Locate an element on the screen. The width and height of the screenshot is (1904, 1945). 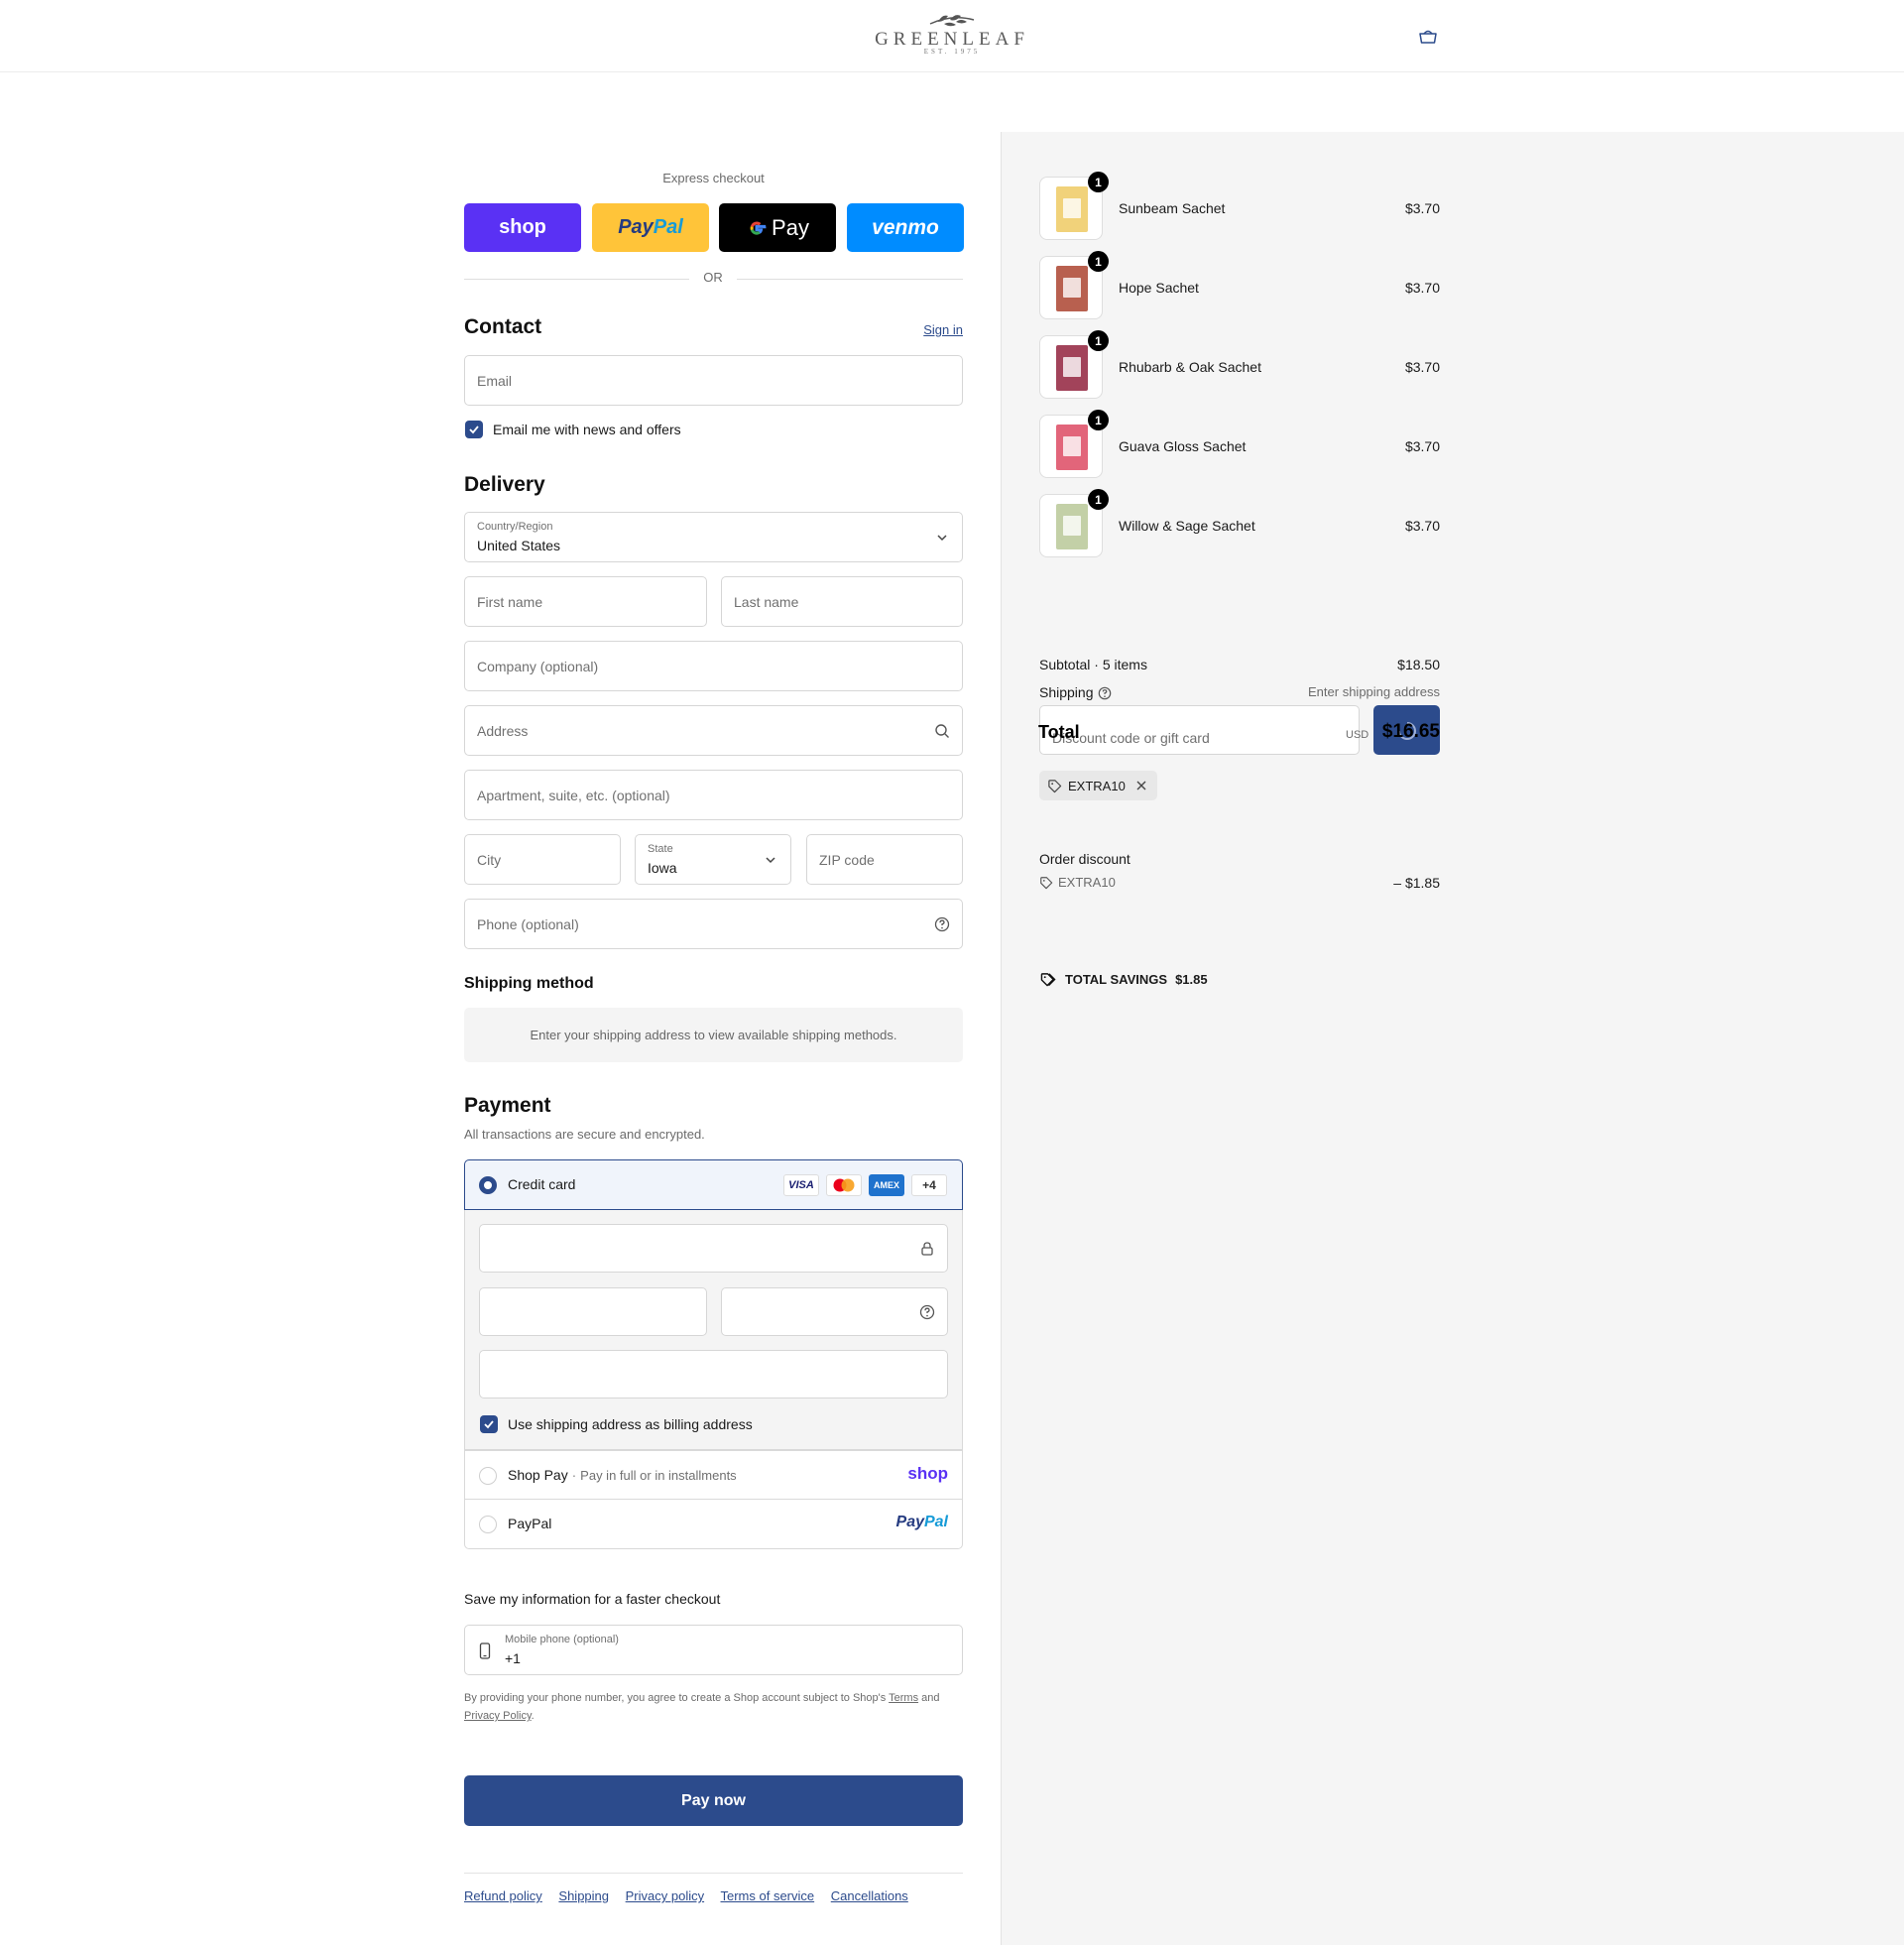
terms-link: Terms is located at coordinates (903, 1698).